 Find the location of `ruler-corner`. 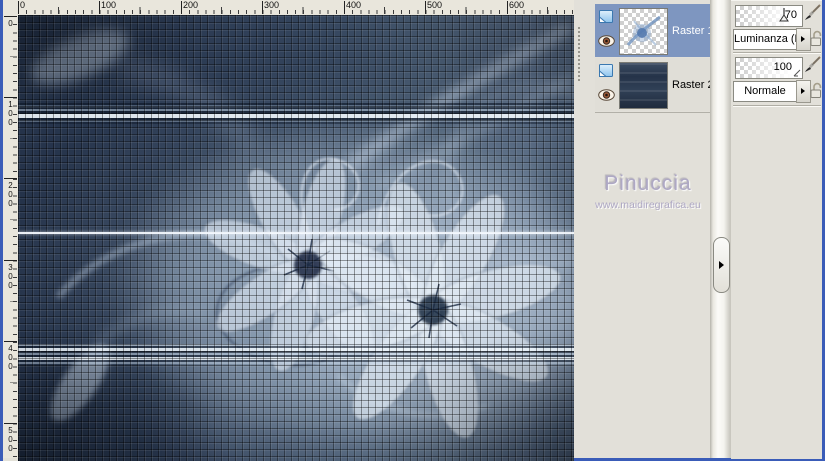

ruler-corner is located at coordinates (10, 7).